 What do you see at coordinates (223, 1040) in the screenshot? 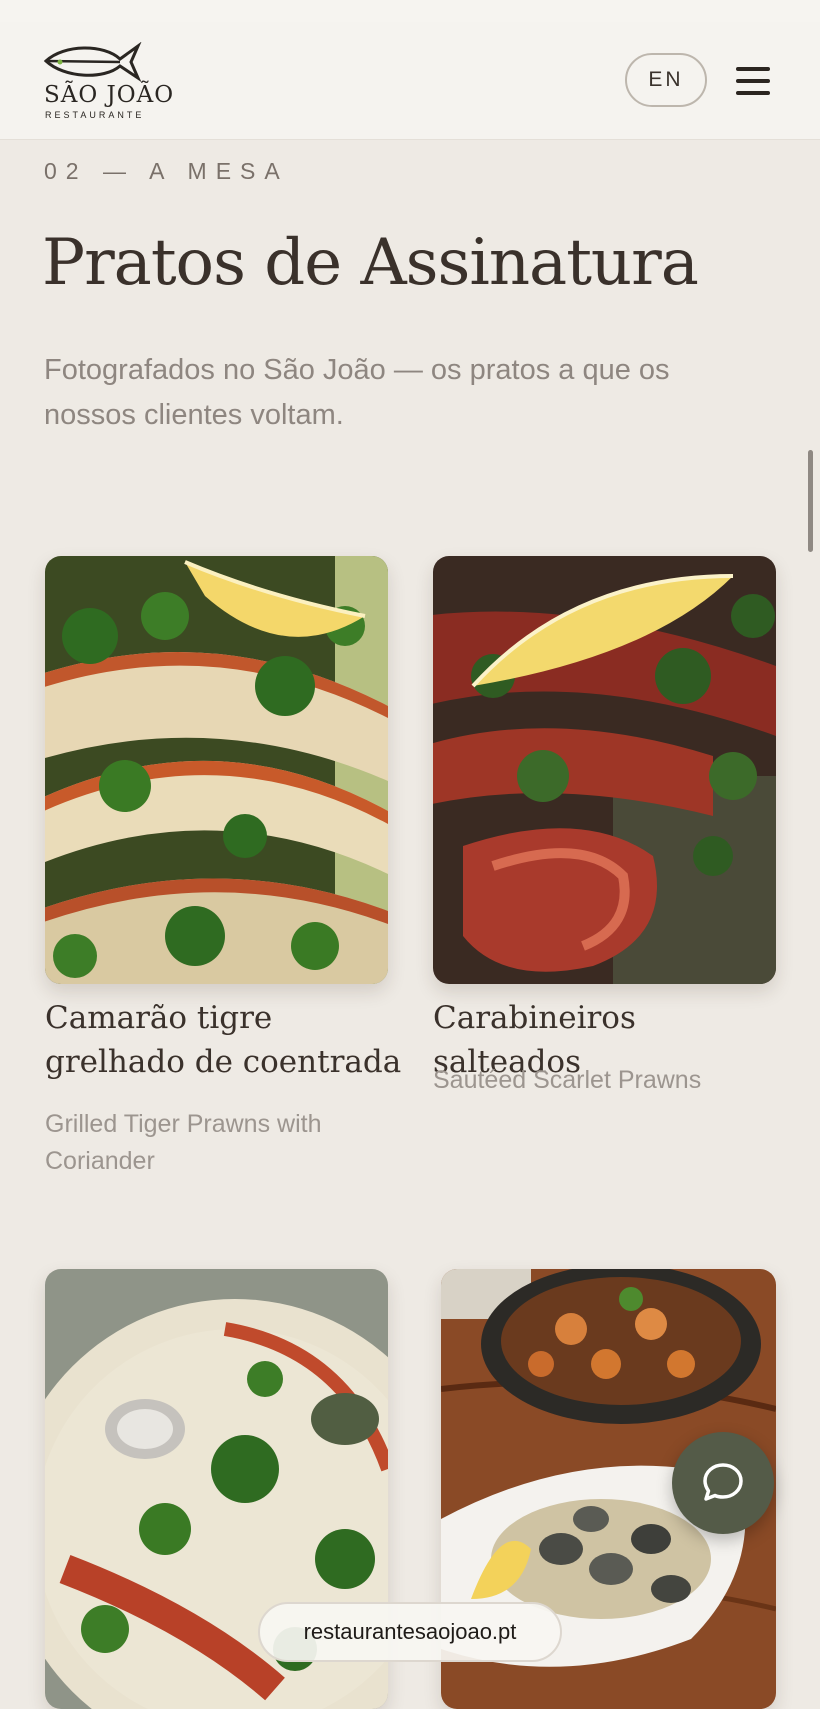
I see `dish-name: Camarão tigre grelhado de coentrada` at bounding box center [223, 1040].